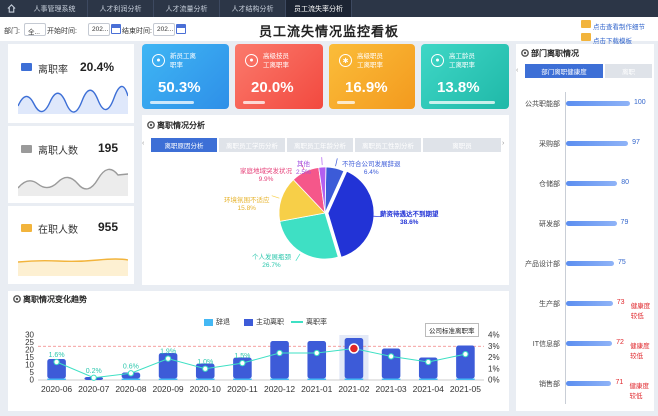 This screenshot has height=416, width=658. What do you see at coordinates (462, 145) in the screenshot?
I see `tab-more: 离职员` at bounding box center [462, 145].